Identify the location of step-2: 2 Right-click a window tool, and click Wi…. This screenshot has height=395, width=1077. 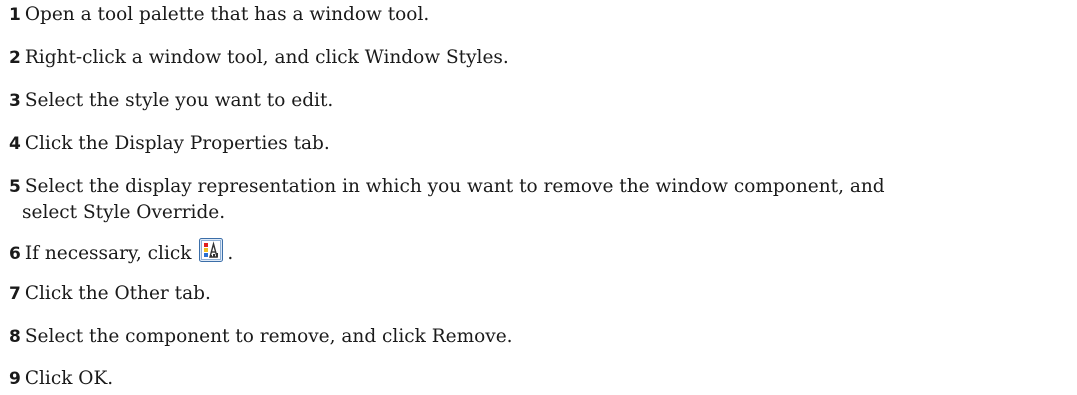
(259, 58).